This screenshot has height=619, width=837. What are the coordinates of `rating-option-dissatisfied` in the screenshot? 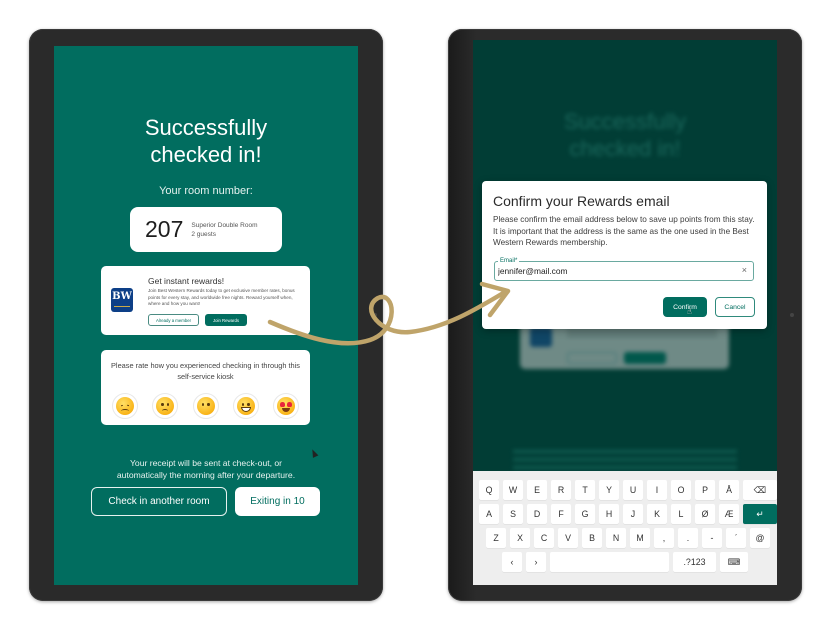 It's located at (165, 406).